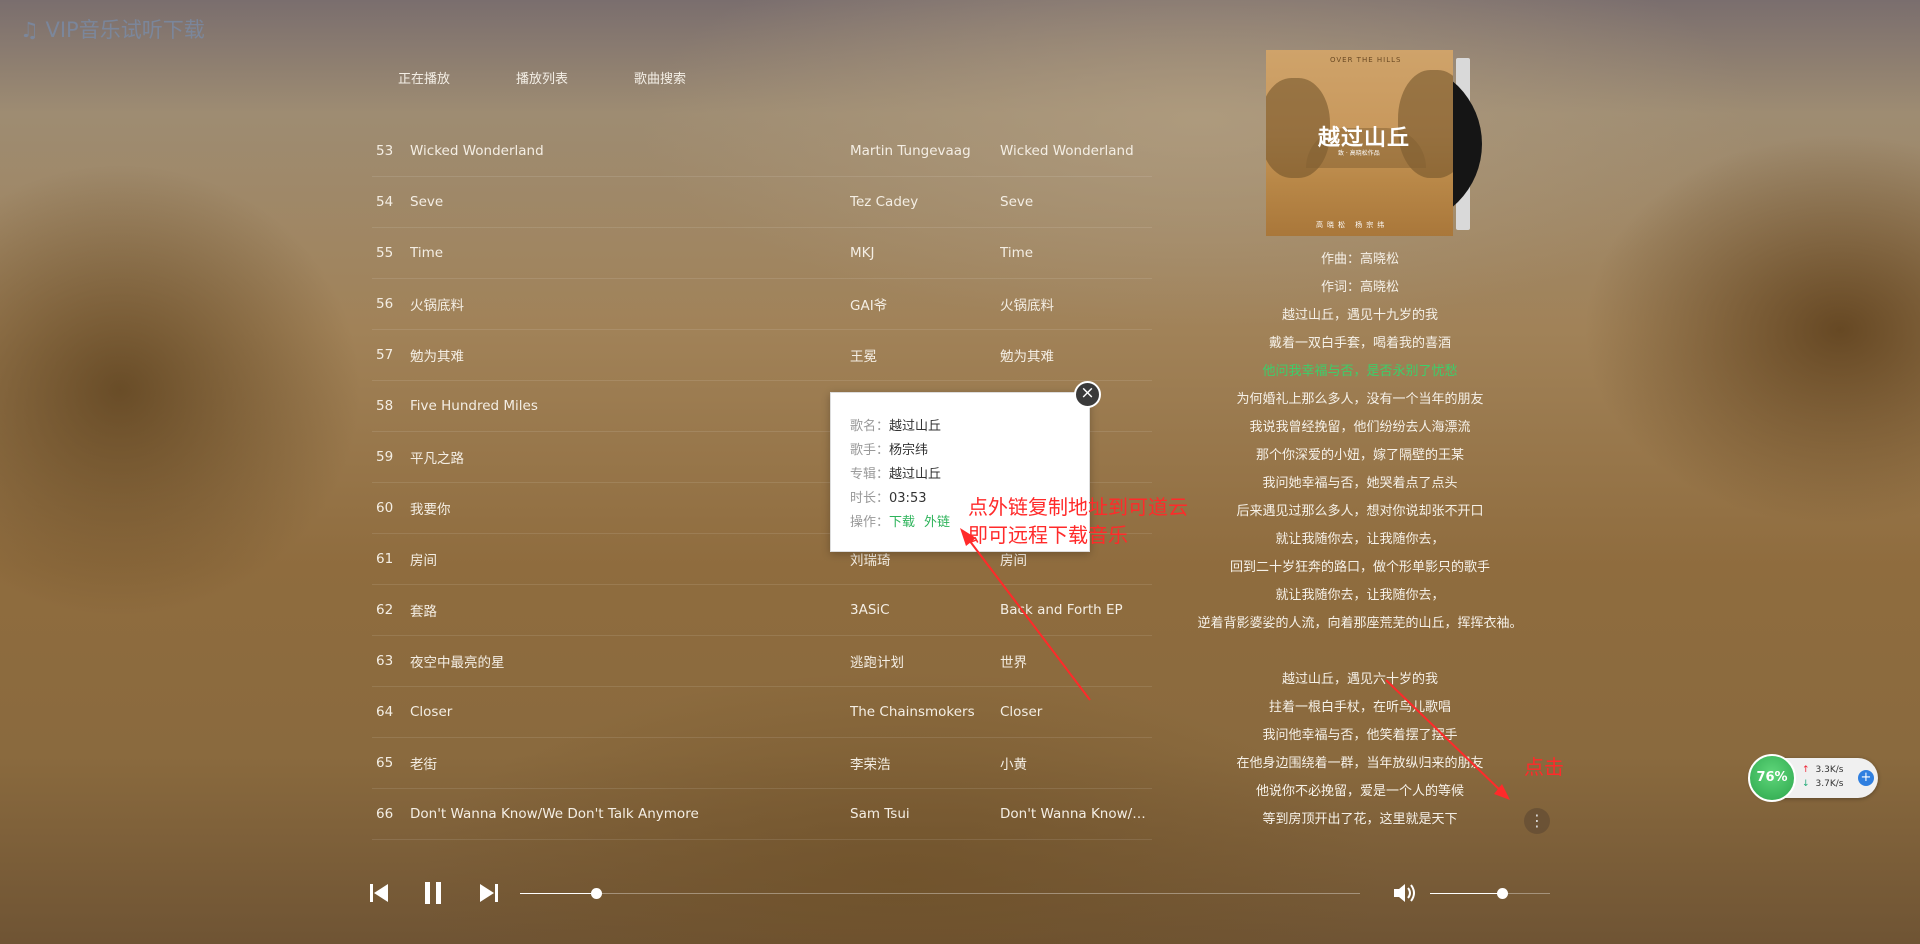 The width and height of the screenshot is (1920, 944). What do you see at coordinates (1360, 511) in the screenshot?
I see `lyric-line: 后来遇见过那么多人，想对你说却张不开口` at bounding box center [1360, 511].